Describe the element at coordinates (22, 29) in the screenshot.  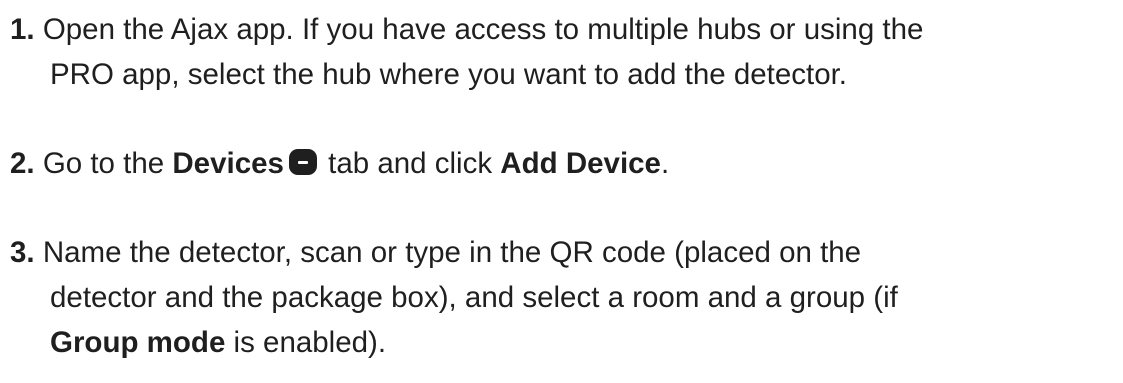
I see `step-number: 1.` at that location.